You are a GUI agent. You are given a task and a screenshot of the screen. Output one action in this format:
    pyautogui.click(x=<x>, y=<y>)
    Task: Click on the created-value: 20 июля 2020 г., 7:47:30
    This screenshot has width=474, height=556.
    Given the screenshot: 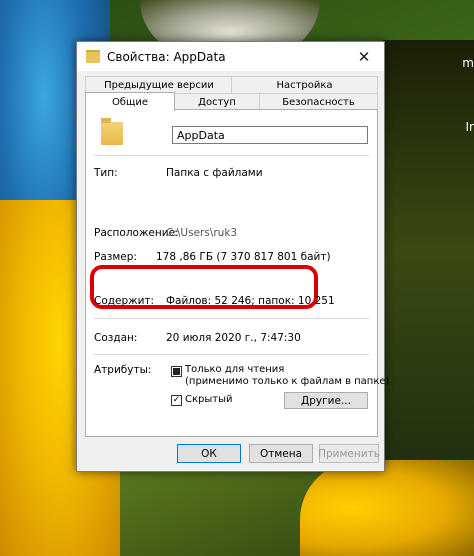 What is the action you would take?
    pyautogui.click(x=233, y=338)
    